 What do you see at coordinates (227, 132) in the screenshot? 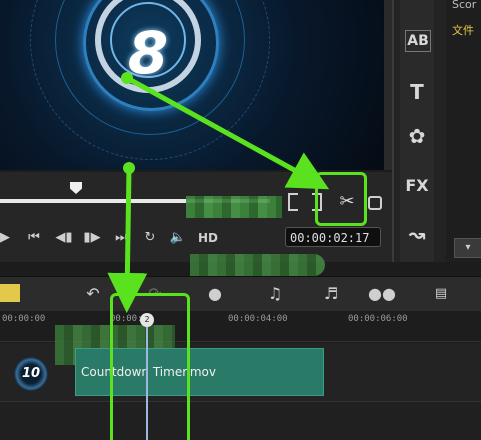
I see `annotation-arrow-to-scissors` at bounding box center [227, 132].